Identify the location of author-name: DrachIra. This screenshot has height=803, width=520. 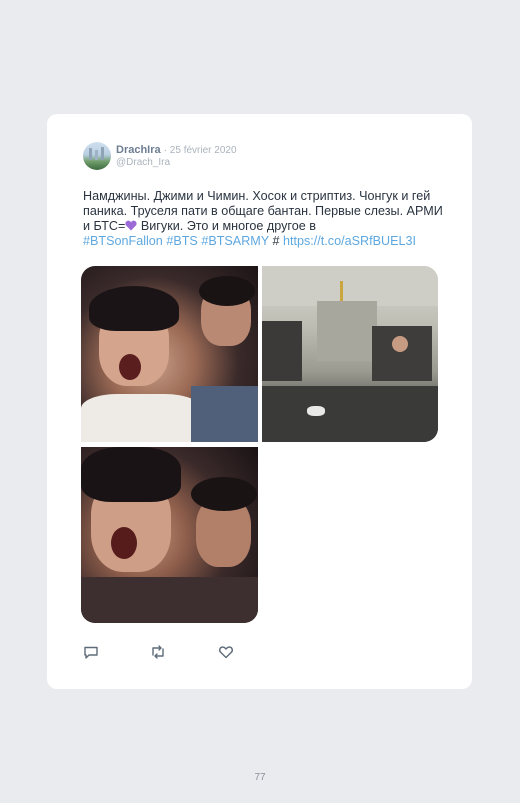
(138, 150).